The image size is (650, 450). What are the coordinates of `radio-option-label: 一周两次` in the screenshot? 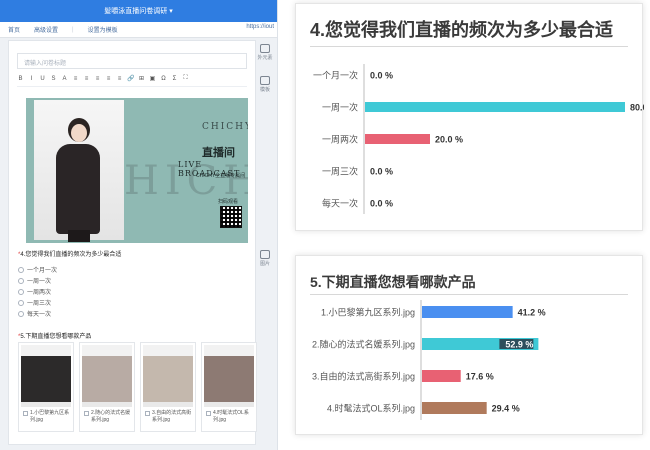 It's located at (39, 293).